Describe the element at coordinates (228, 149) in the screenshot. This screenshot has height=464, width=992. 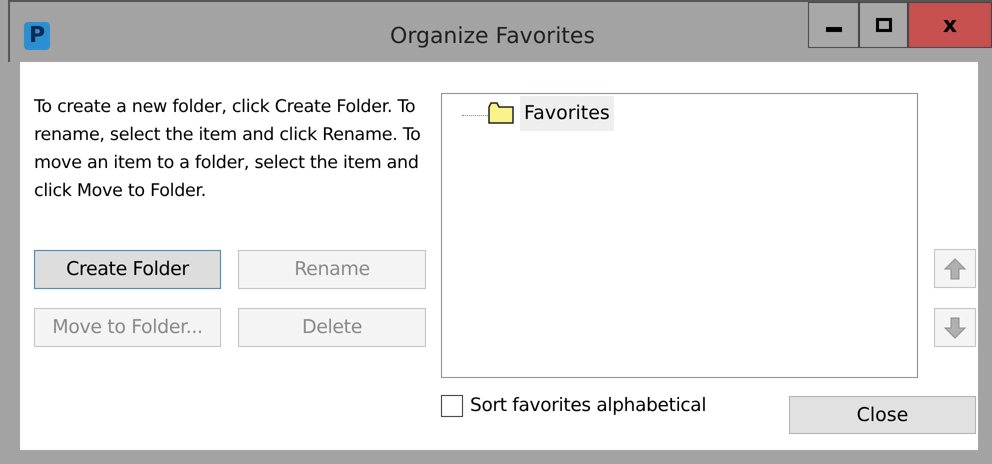
I see `instructions-text: To create a new folder, click Create Folder. To rename, select the item and click Rename. To move an item to a folder, select the item and click Move to Folder.` at that location.